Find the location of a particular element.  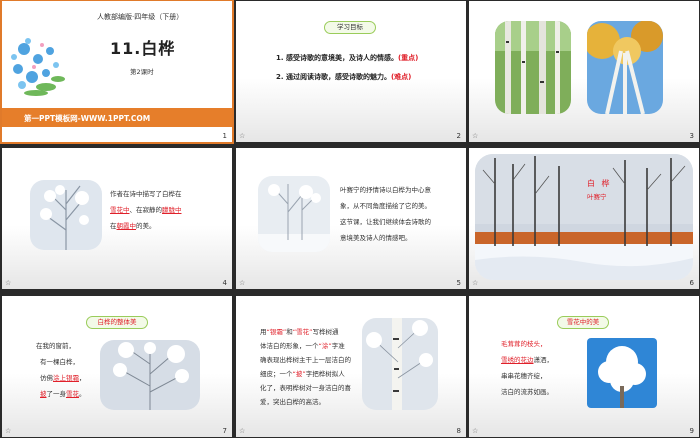

poem-line-3: 串串花穗齐绽， is located at coordinates (524, 376).